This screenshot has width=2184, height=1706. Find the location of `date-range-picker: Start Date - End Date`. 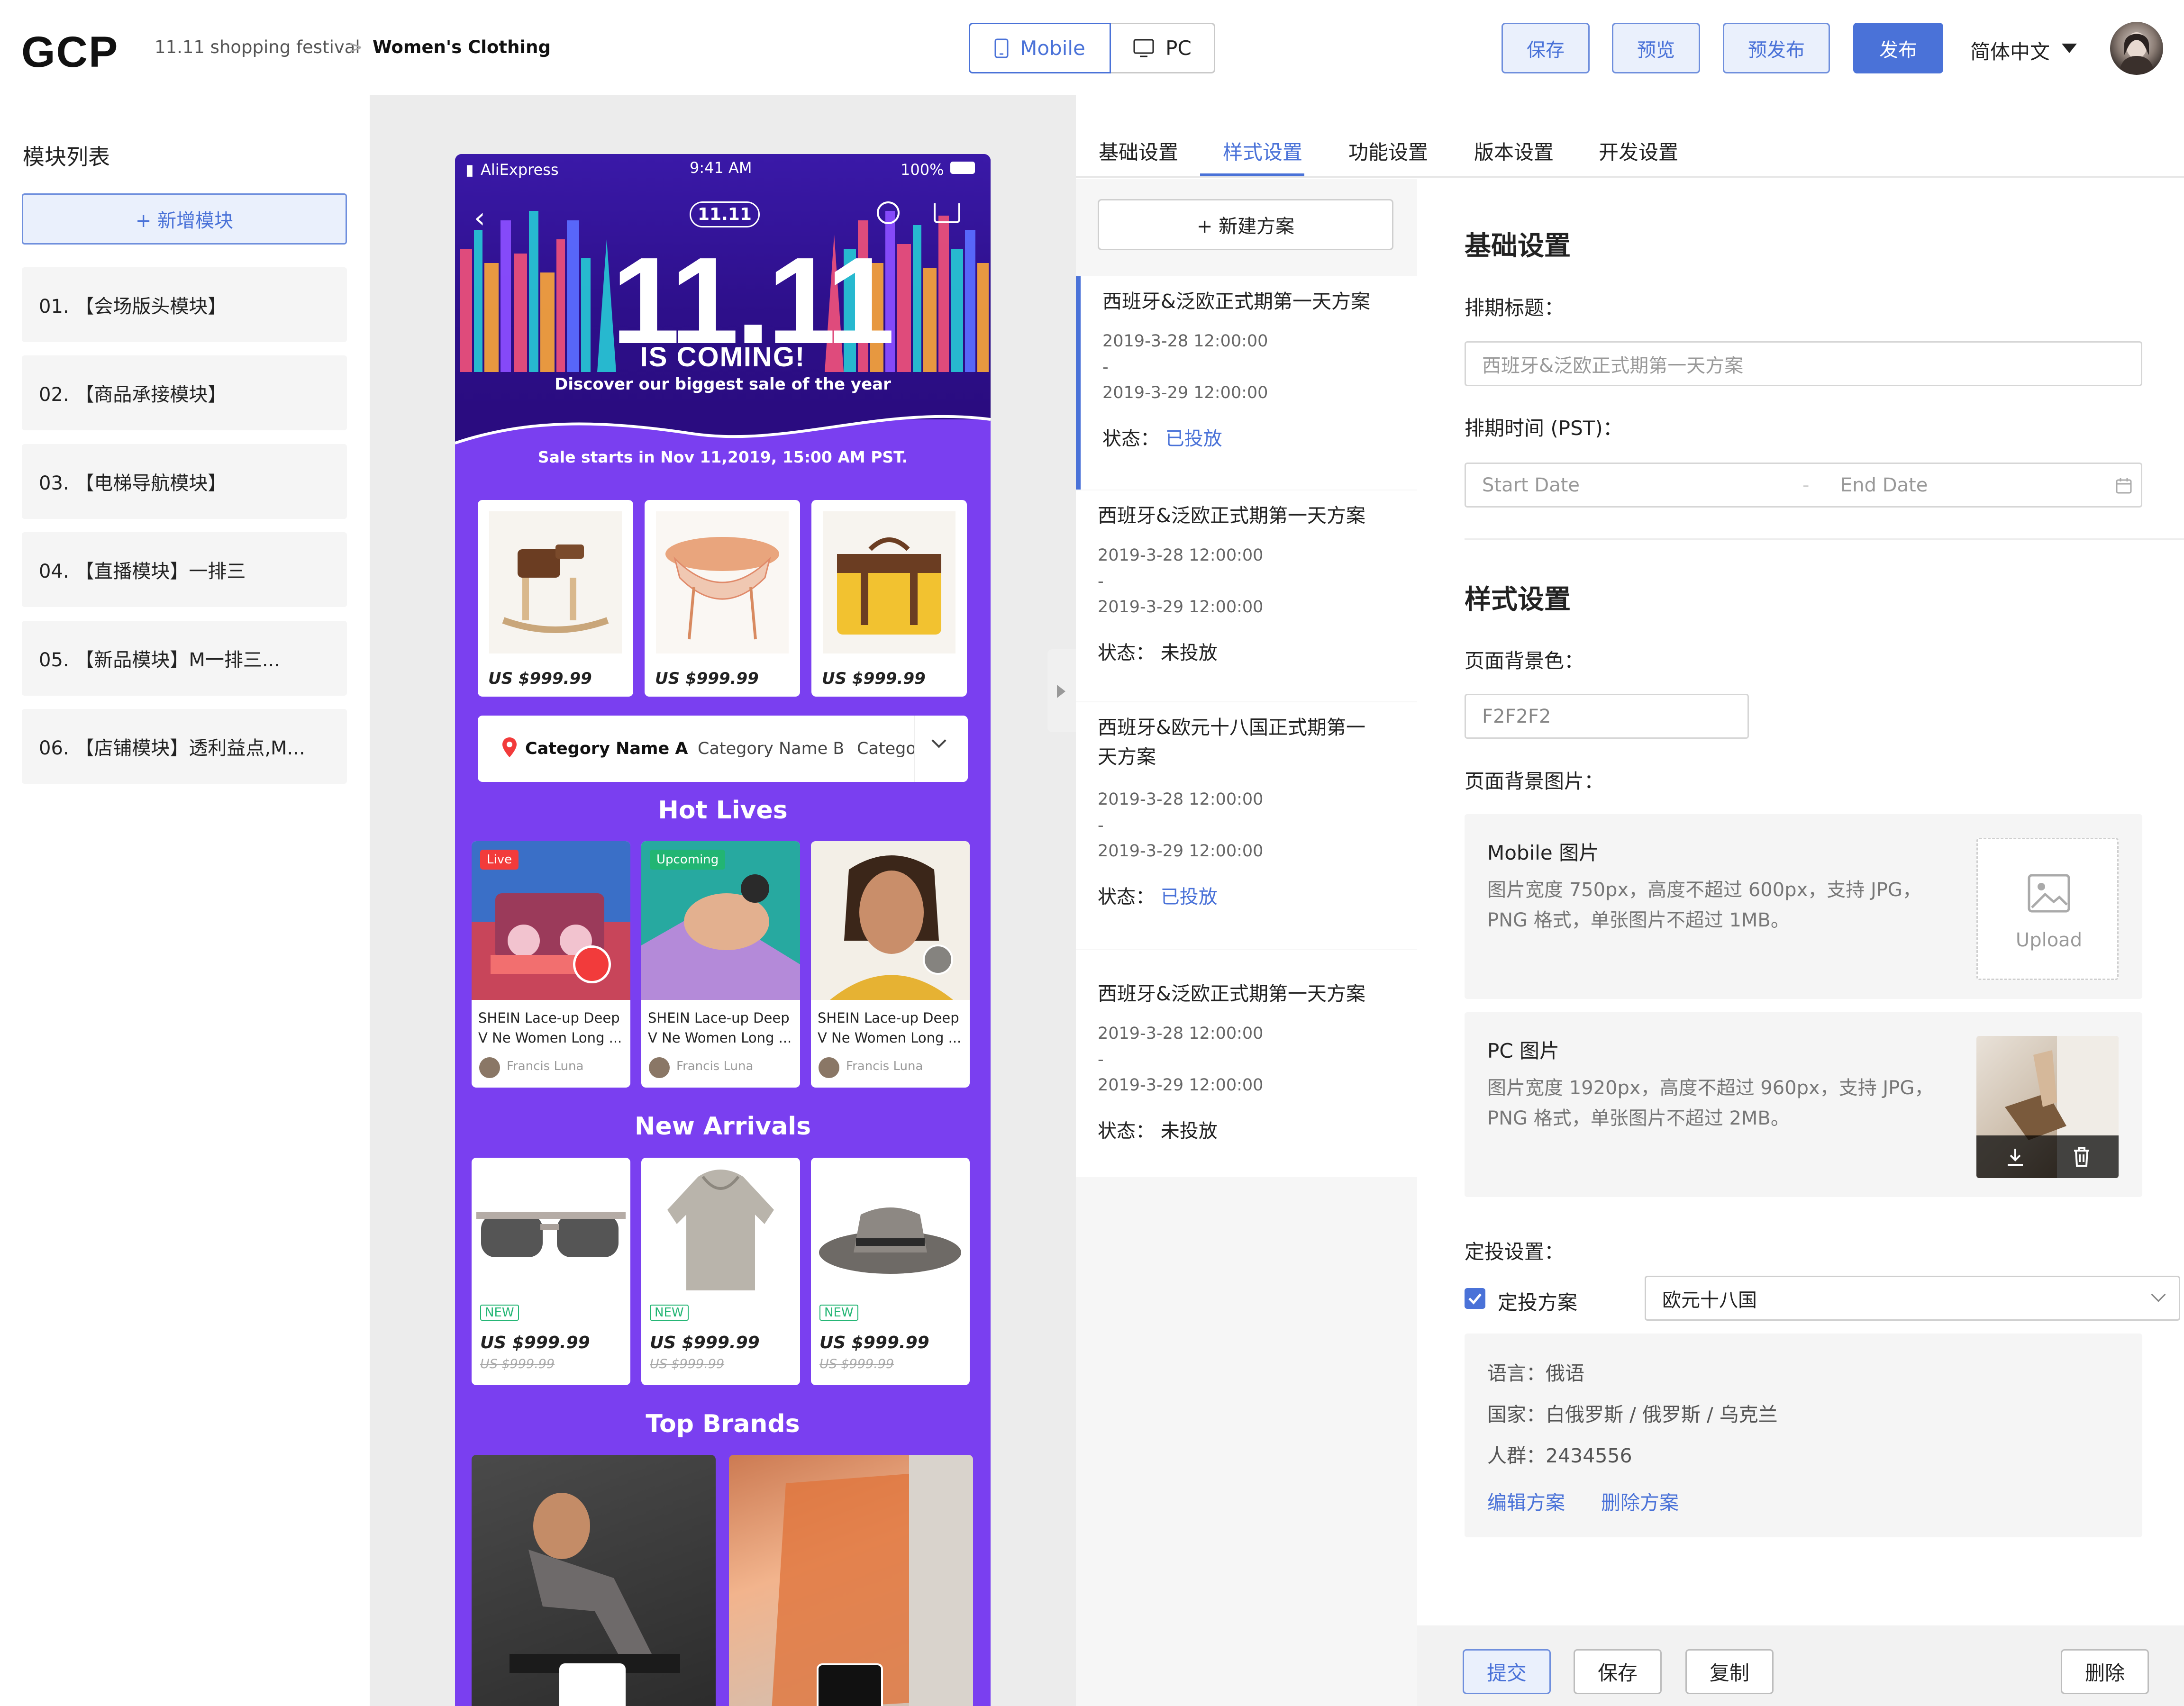

date-range-picker: Start Date - End Date is located at coordinates (1803, 485).